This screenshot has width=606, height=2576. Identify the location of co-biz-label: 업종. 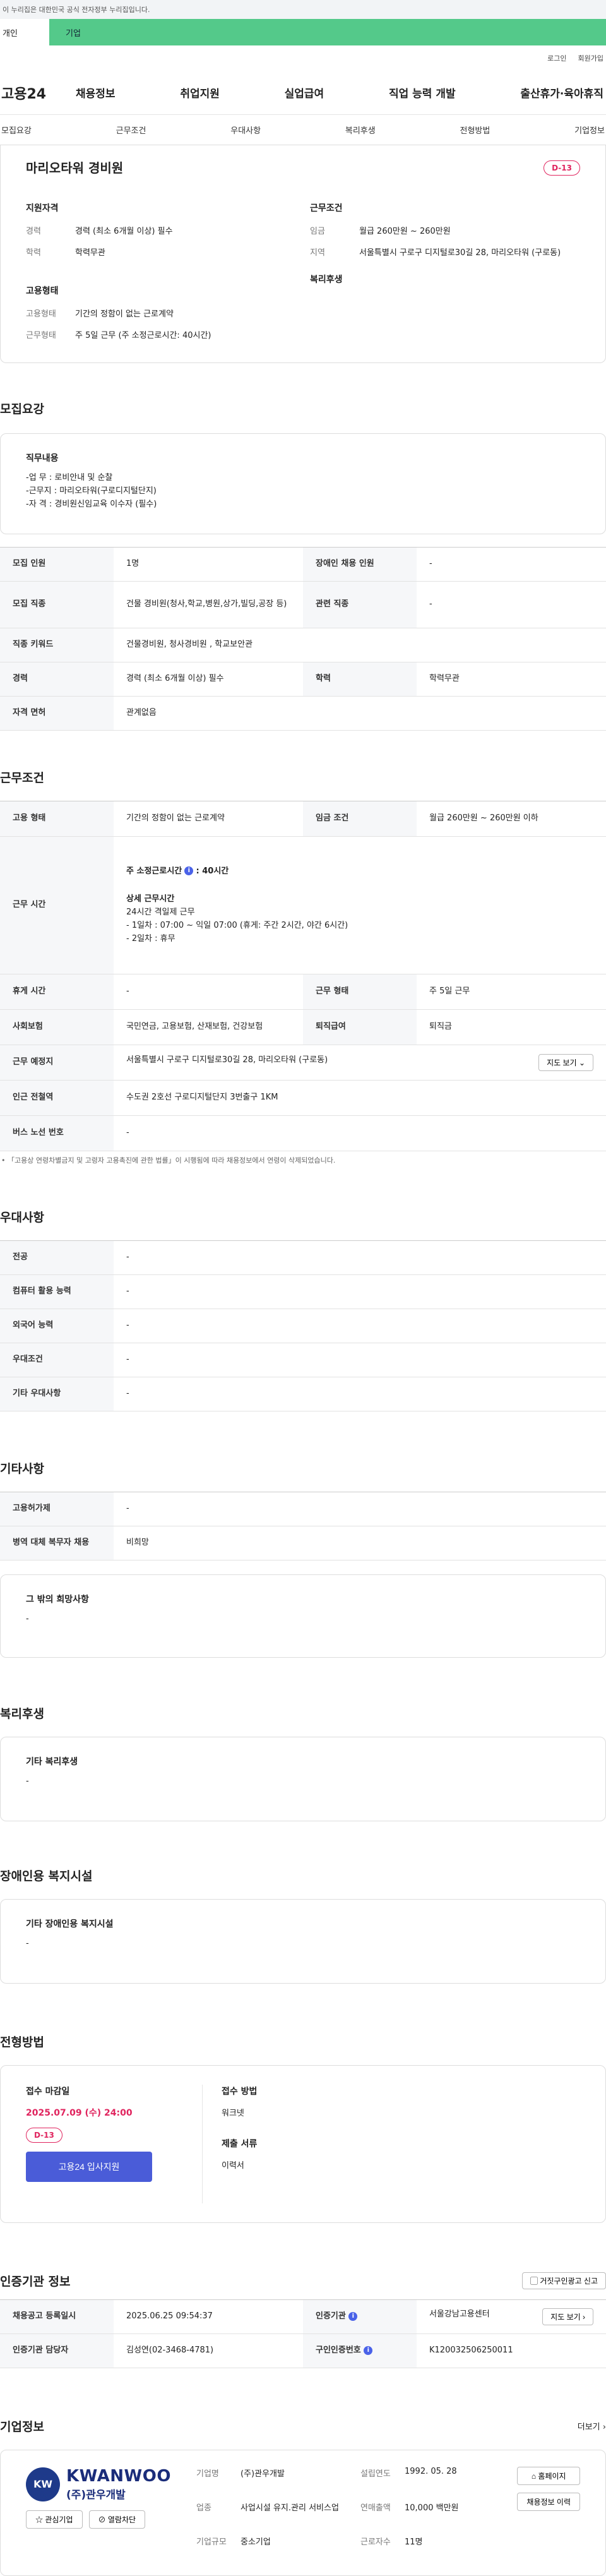
(203, 2508).